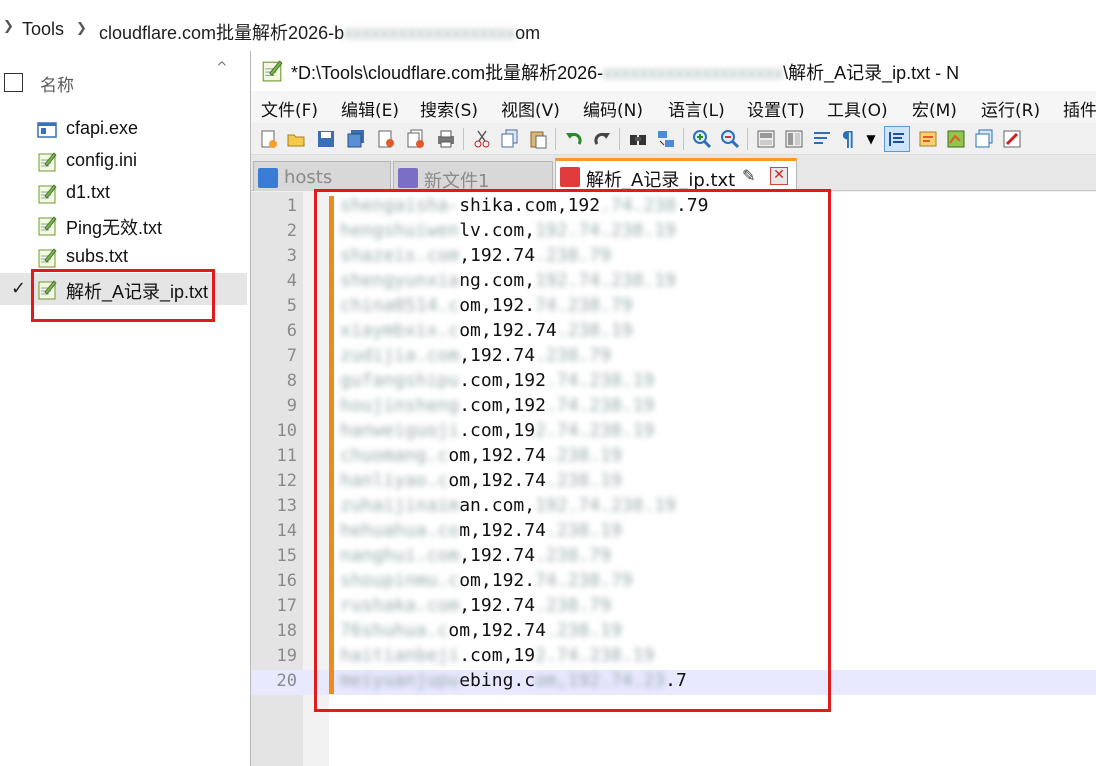 This screenshot has height=766, width=1096. Describe the element at coordinates (638, 139) in the screenshot. I see `find-icon` at that location.